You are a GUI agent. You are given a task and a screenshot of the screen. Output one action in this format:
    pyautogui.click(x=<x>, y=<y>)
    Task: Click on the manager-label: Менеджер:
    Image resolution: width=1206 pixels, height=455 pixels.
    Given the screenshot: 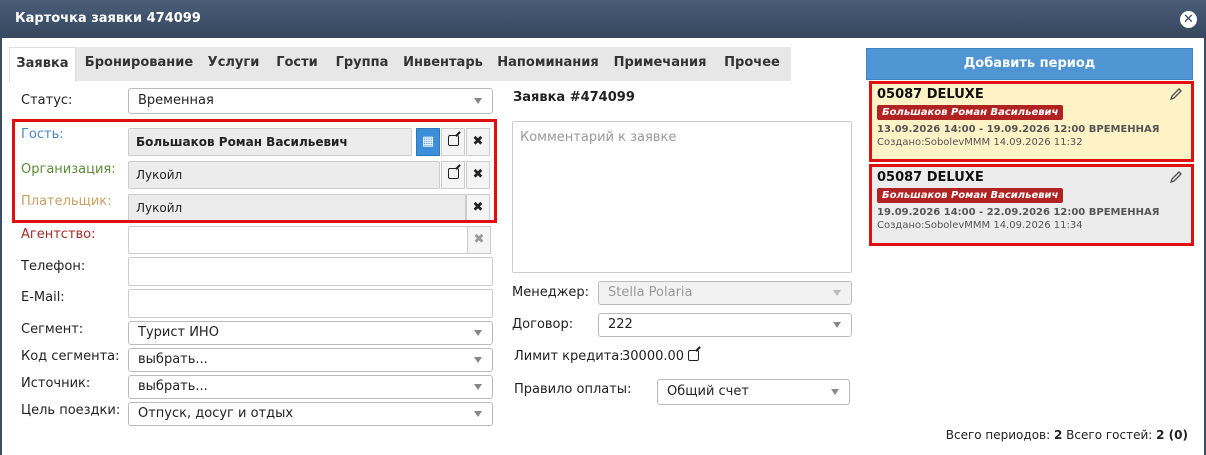 What is the action you would take?
    pyautogui.click(x=551, y=292)
    